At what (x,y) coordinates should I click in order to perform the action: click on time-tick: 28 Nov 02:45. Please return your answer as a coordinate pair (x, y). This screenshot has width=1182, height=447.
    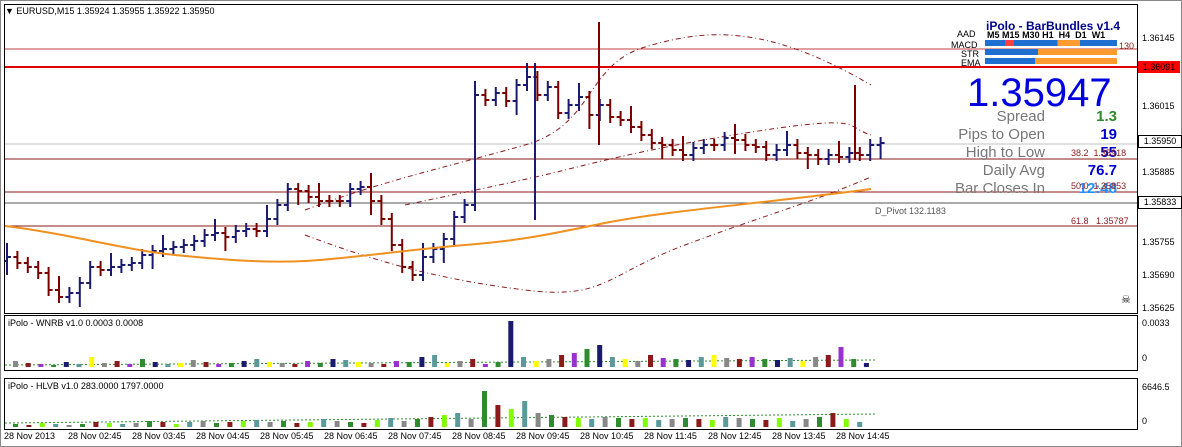
    Looking at the image, I should click on (95, 436).